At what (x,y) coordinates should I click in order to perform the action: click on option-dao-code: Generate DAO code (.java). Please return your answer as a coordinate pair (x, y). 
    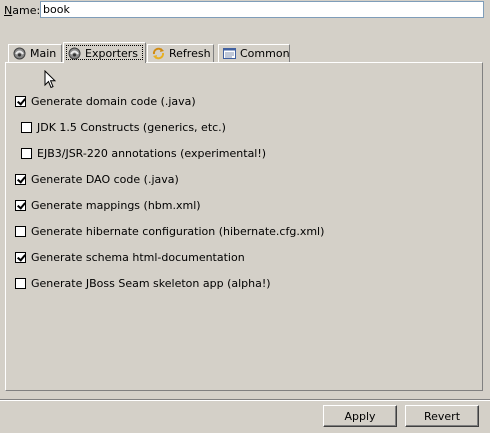
    Looking at the image, I should click on (97, 179).